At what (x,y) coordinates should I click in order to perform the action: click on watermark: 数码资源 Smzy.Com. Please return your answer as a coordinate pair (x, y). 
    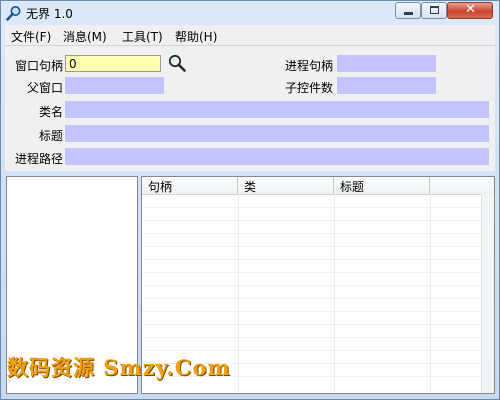
    Looking at the image, I should click on (119, 367).